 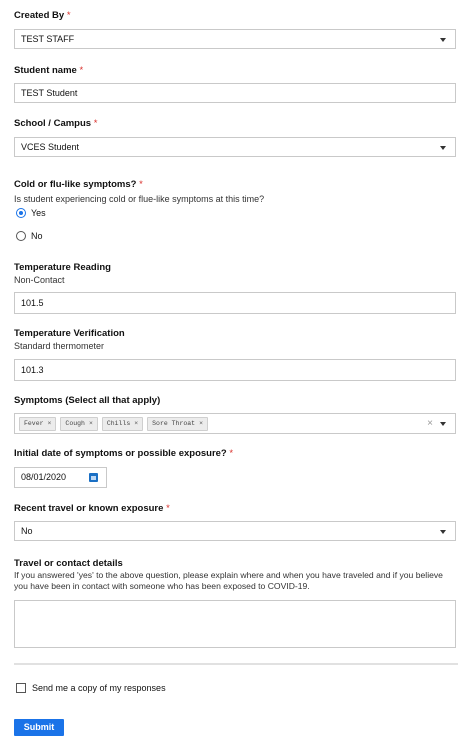 I want to click on radio-yes: Yes, so click(x=31, y=213).